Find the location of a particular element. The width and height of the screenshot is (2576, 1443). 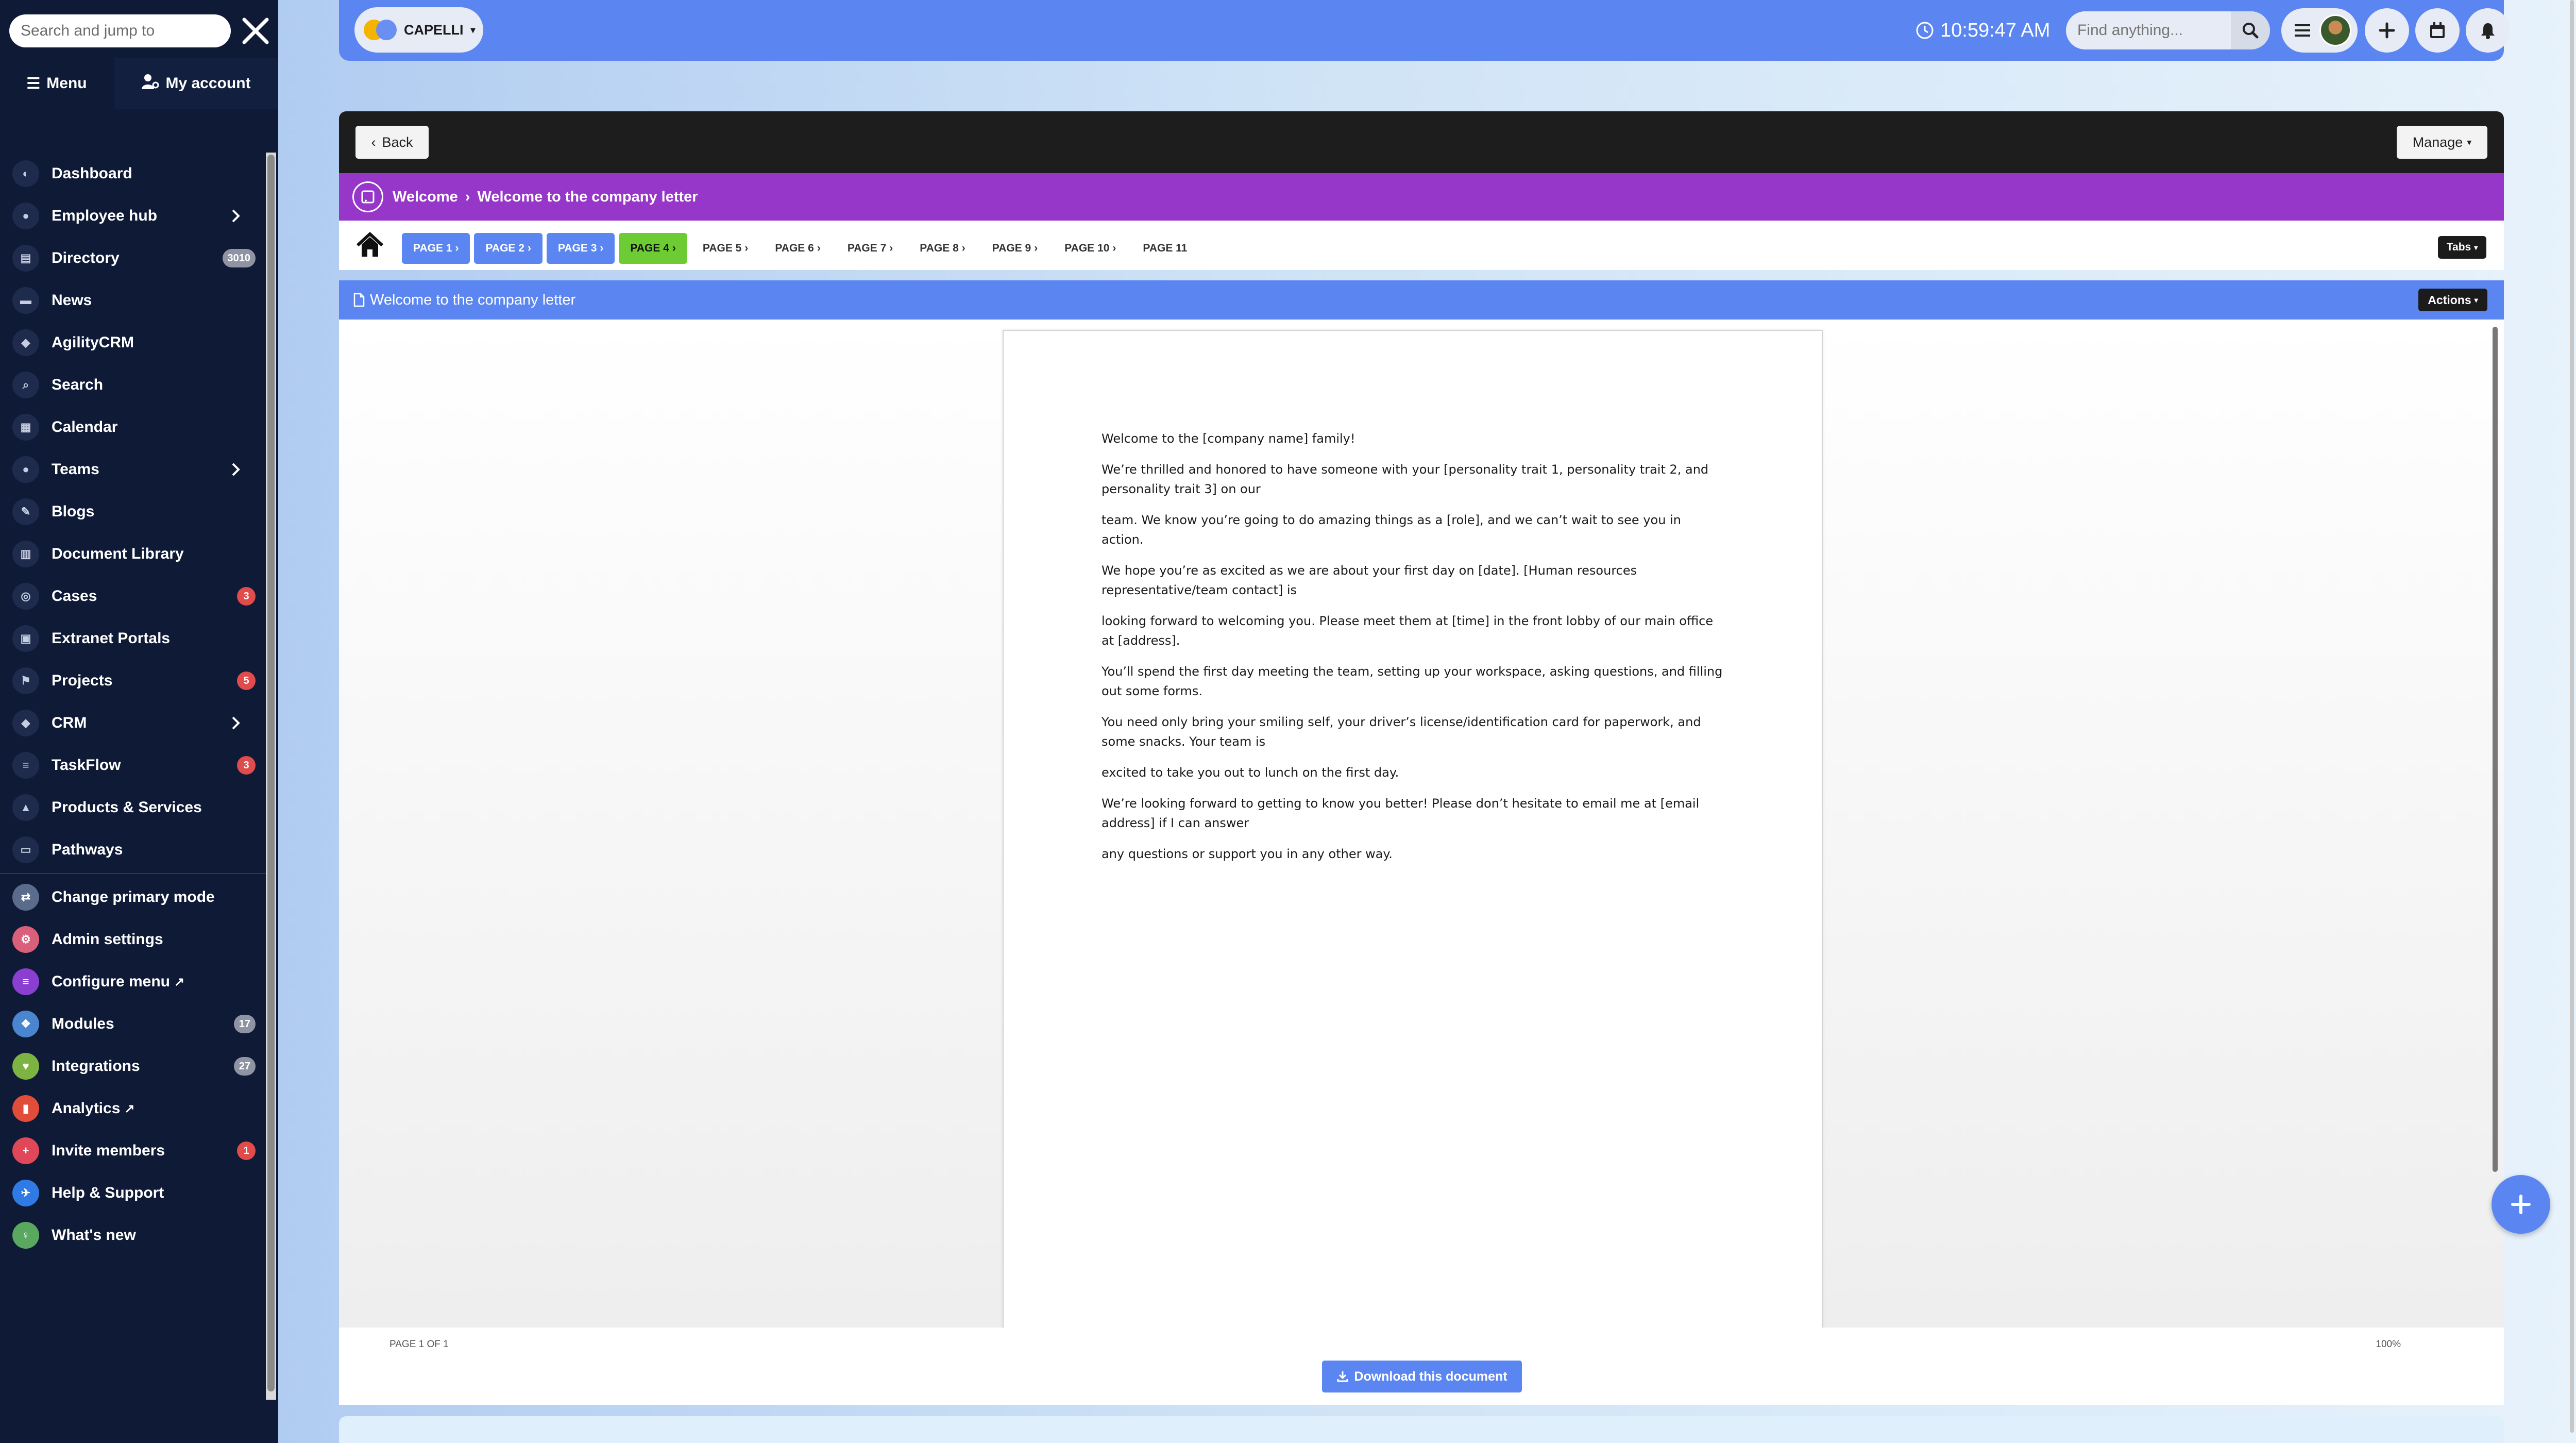

sidebar-scrollbar is located at coordinates (271, 776).